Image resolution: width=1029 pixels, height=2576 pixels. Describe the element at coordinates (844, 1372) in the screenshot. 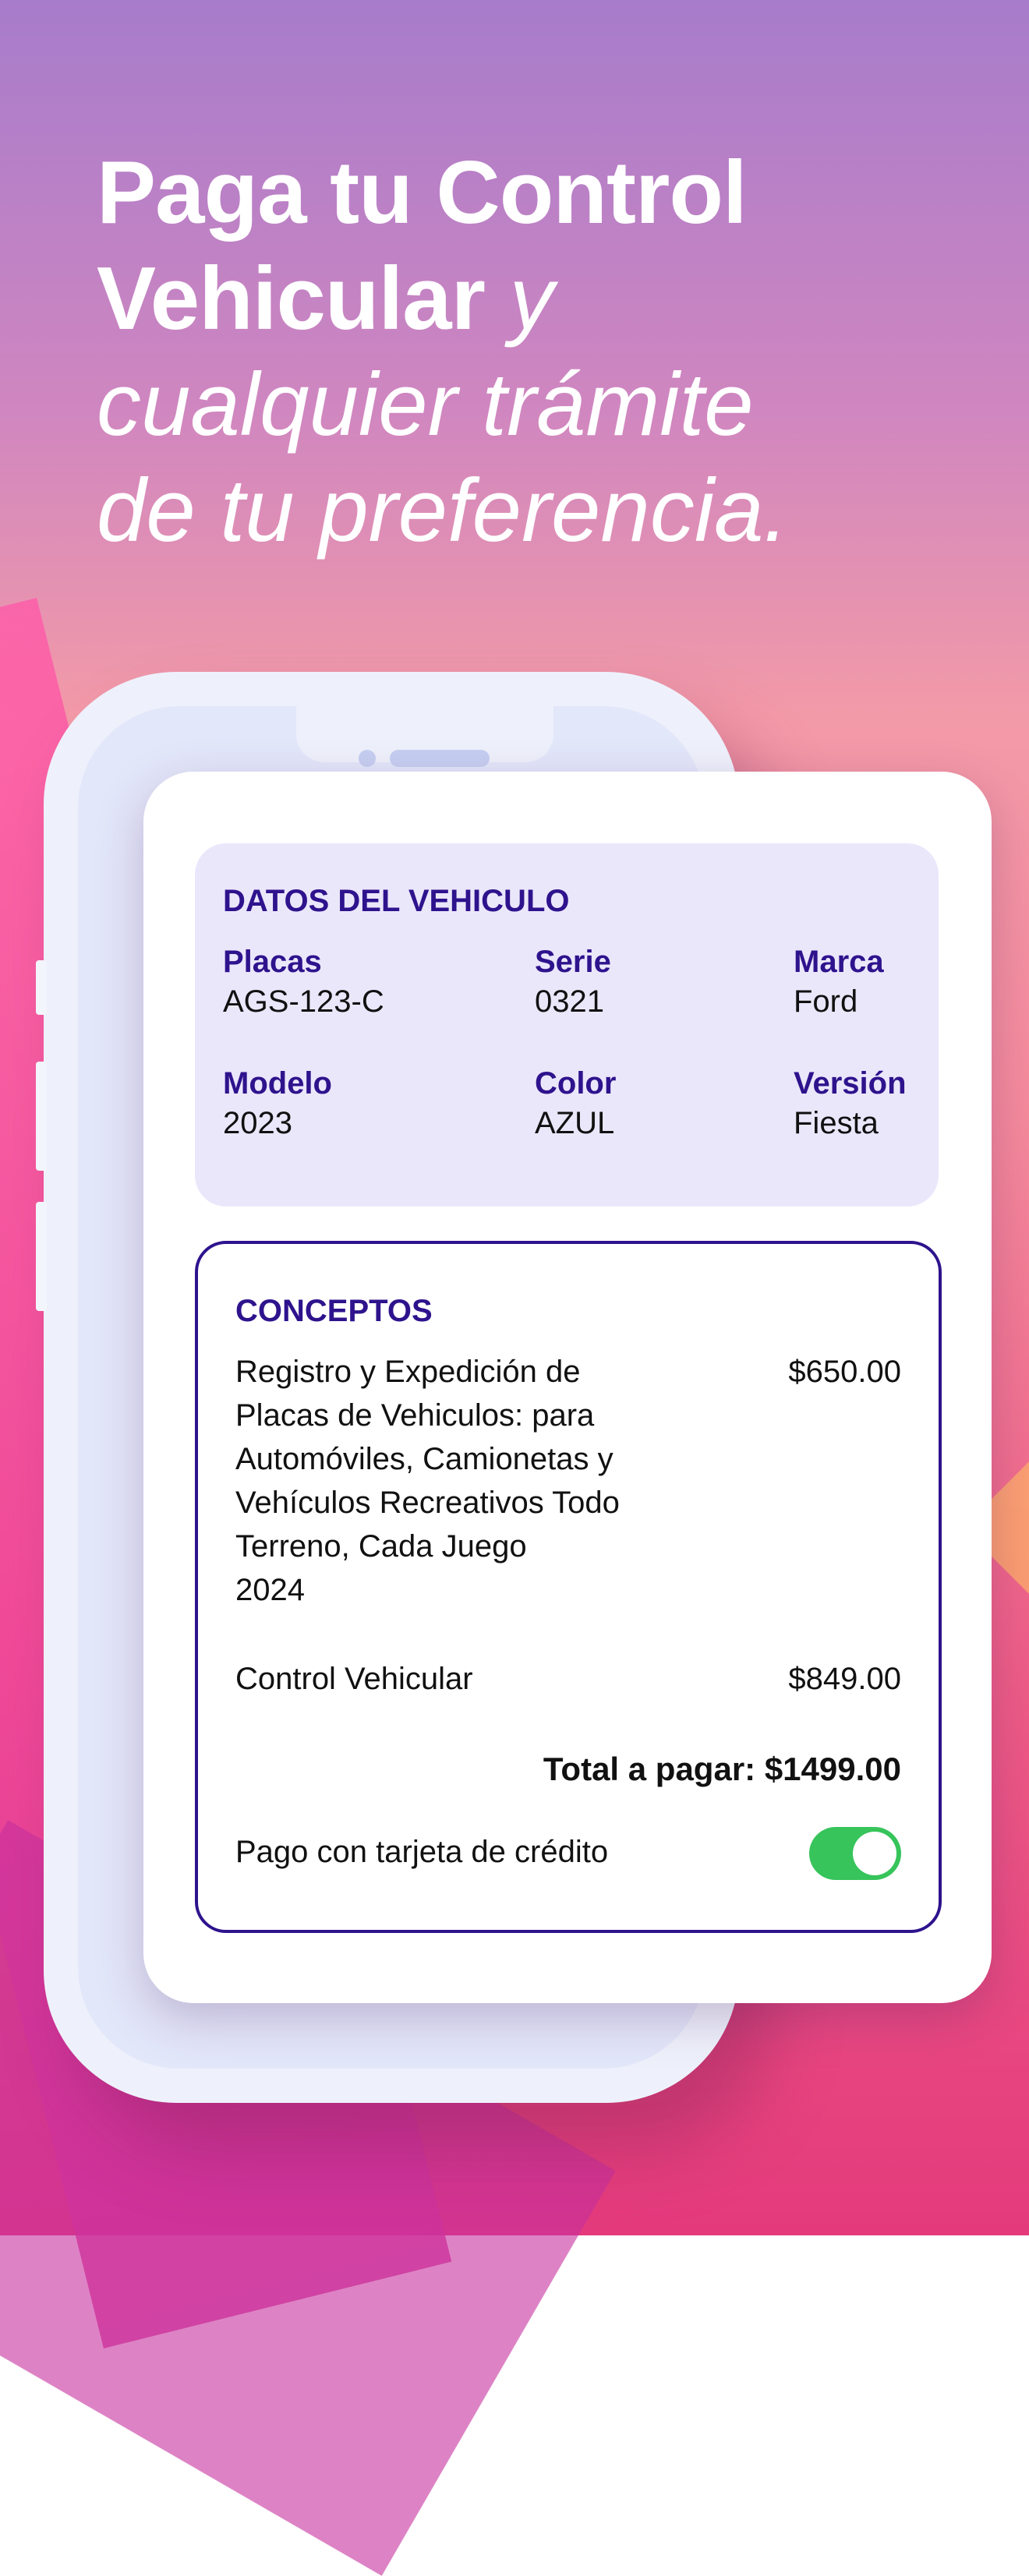

I see `concept-amount: $650.00` at that location.